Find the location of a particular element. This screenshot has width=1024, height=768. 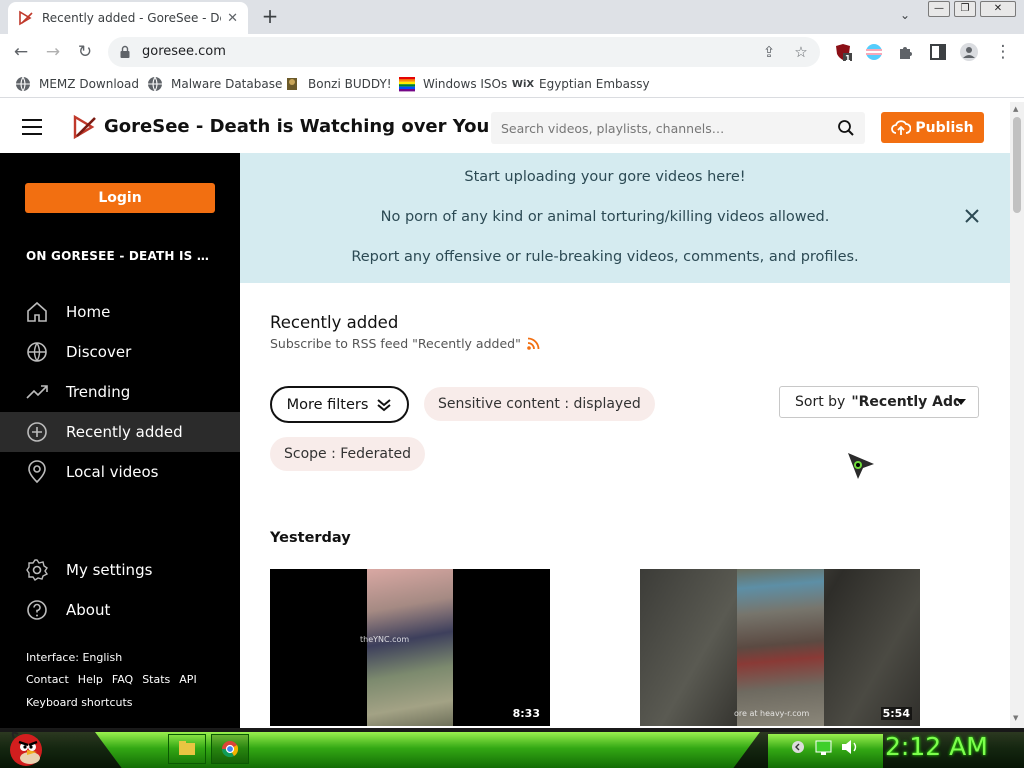

double-chevron-down-icon is located at coordinates (384, 404).